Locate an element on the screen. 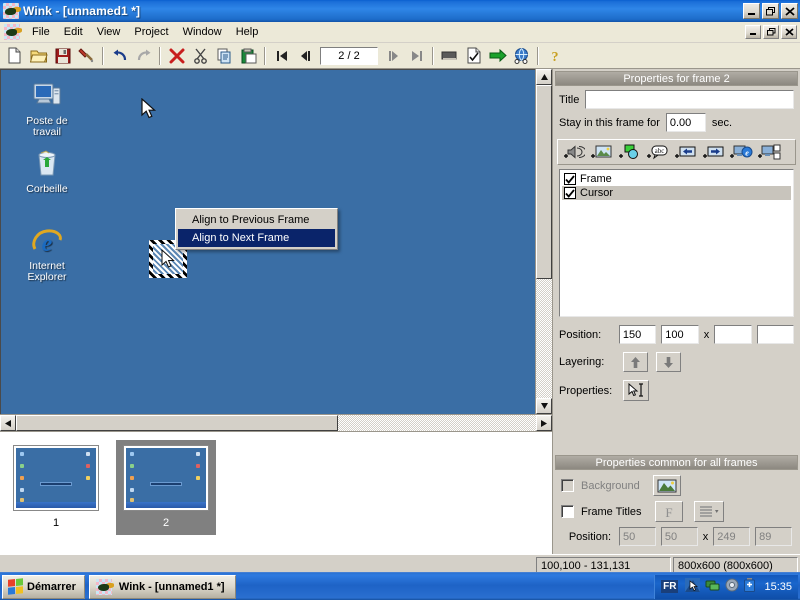 The image size is (800, 600). common-position-height-input: 89 is located at coordinates (773, 536).